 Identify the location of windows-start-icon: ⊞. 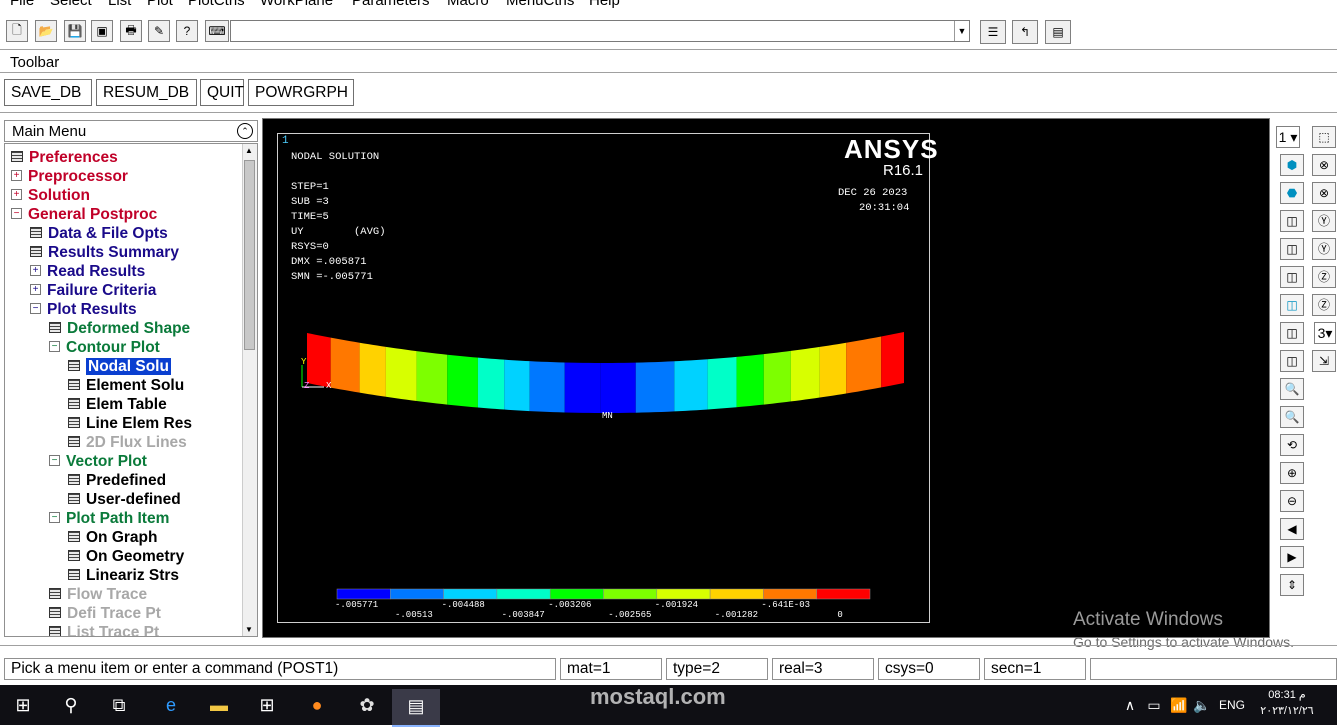
(23, 705).